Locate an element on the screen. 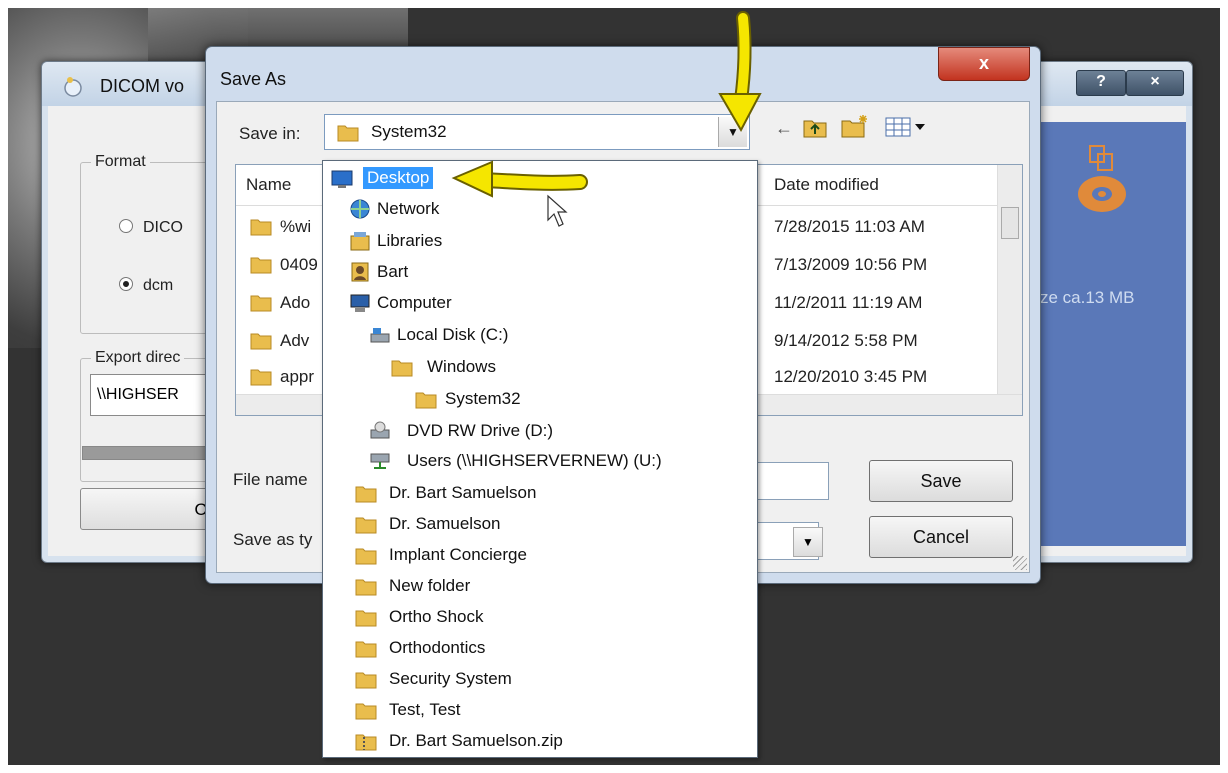 This screenshot has width=1228, height=773. dropdown-item-label: Ortho Shock is located at coordinates (436, 616).